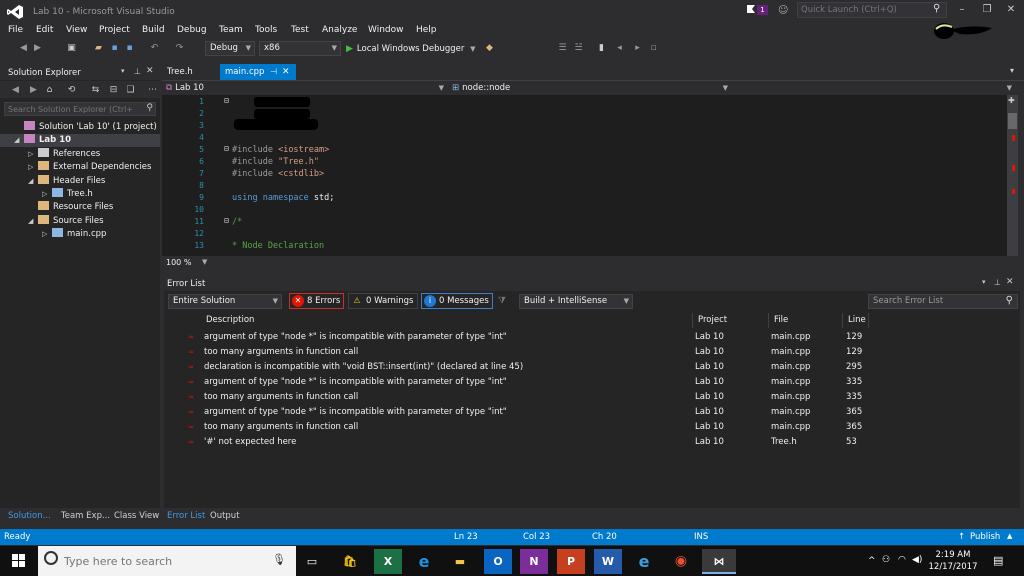 This screenshot has height=576, width=1024. I want to click on menu-window: Window, so click(386, 30).